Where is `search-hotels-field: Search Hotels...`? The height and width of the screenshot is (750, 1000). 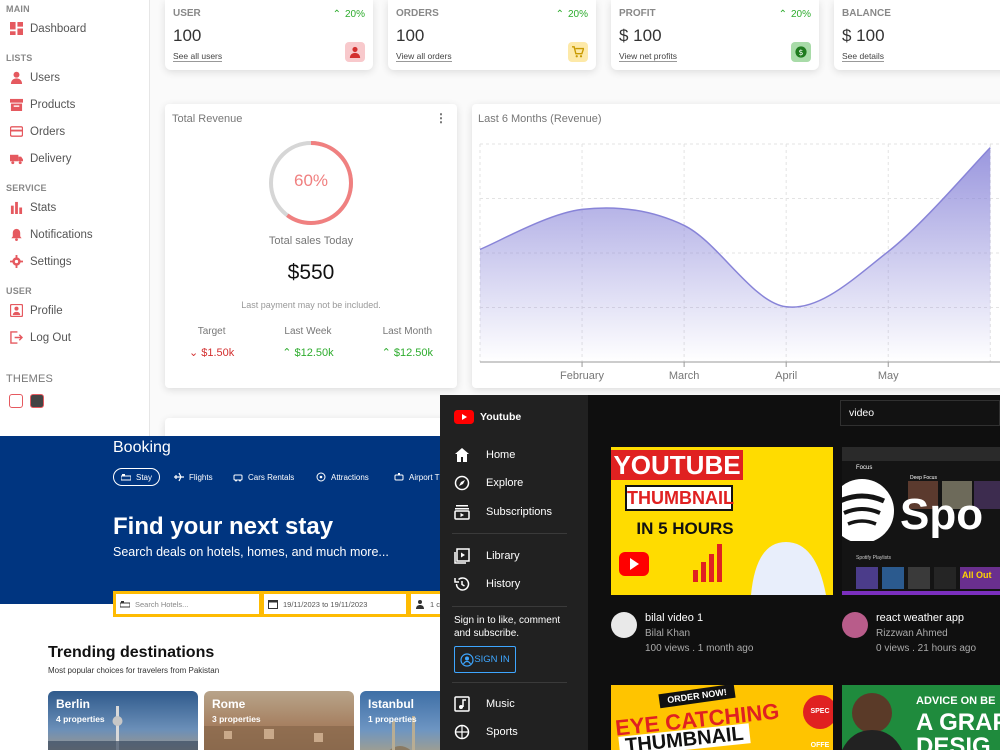
search-hotels-field: Search Hotels... is located at coordinates (187, 604).